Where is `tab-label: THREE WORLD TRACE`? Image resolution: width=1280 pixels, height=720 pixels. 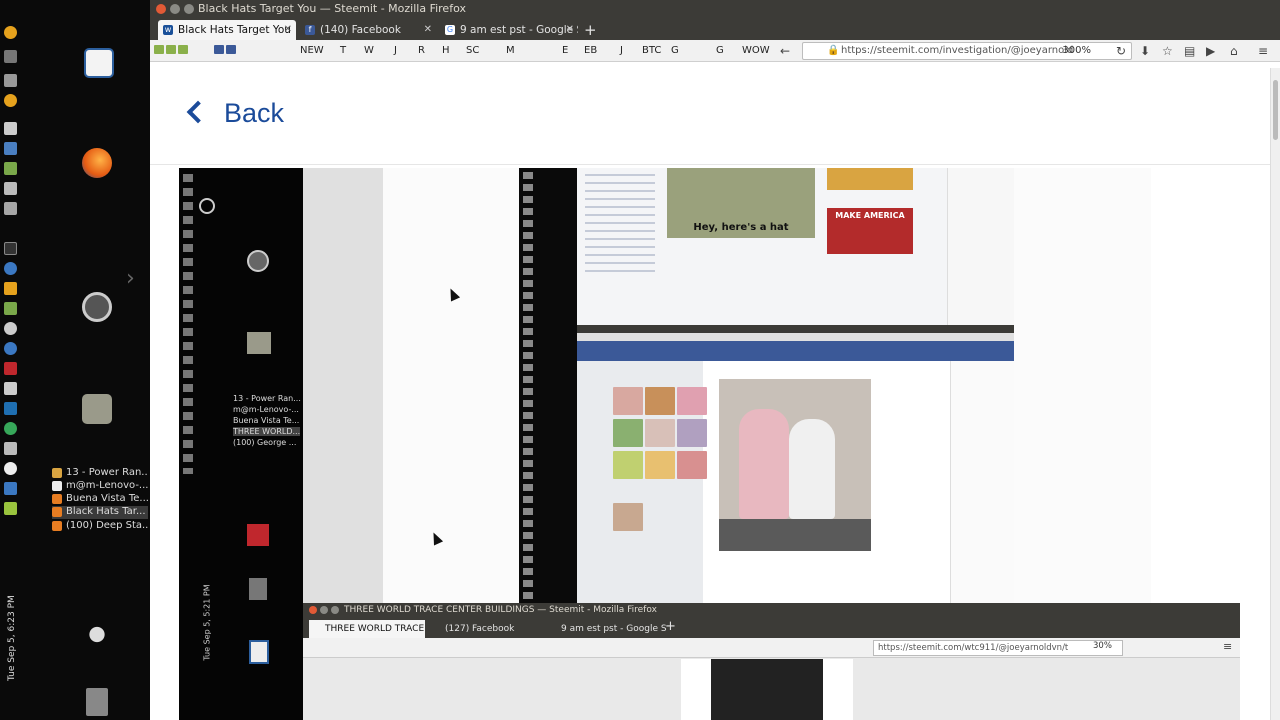 tab-label: THREE WORLD TRACE is located at coordinates (375, 629).